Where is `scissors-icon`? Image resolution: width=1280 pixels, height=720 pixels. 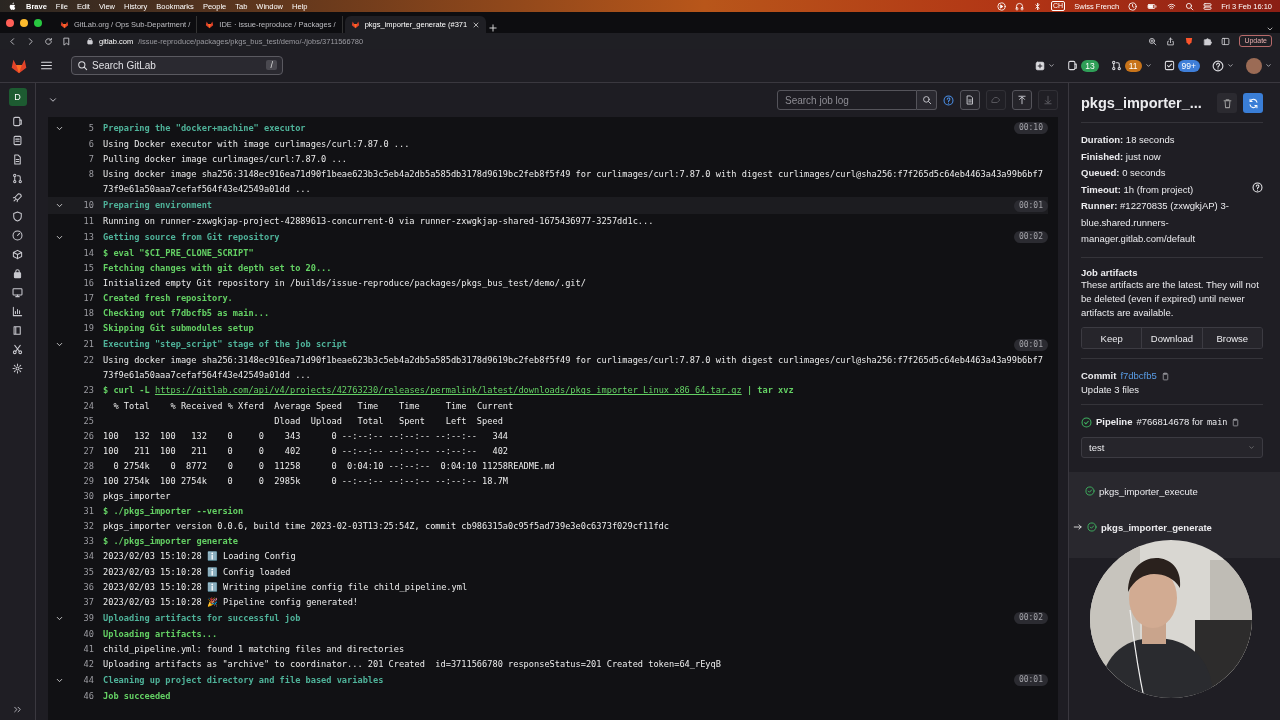 scissors-icon is located at coordinates (17, 349).